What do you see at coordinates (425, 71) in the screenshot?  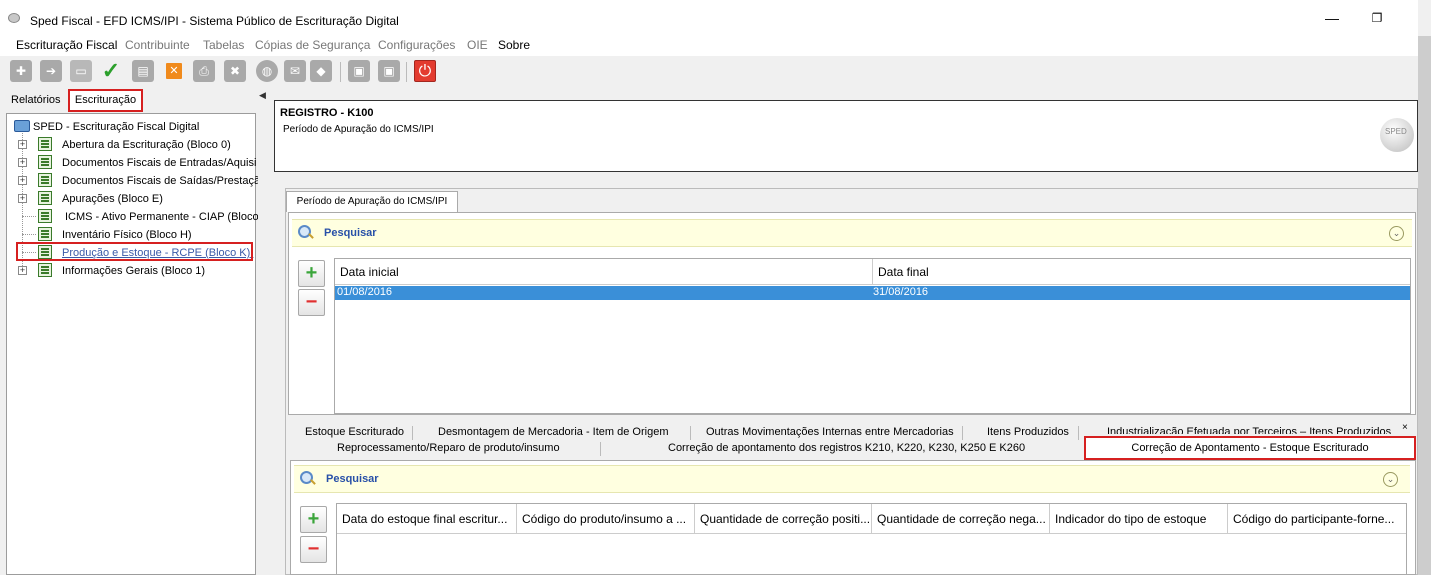 I see `power-icon: ⏻` at bounding box center [425, 71].